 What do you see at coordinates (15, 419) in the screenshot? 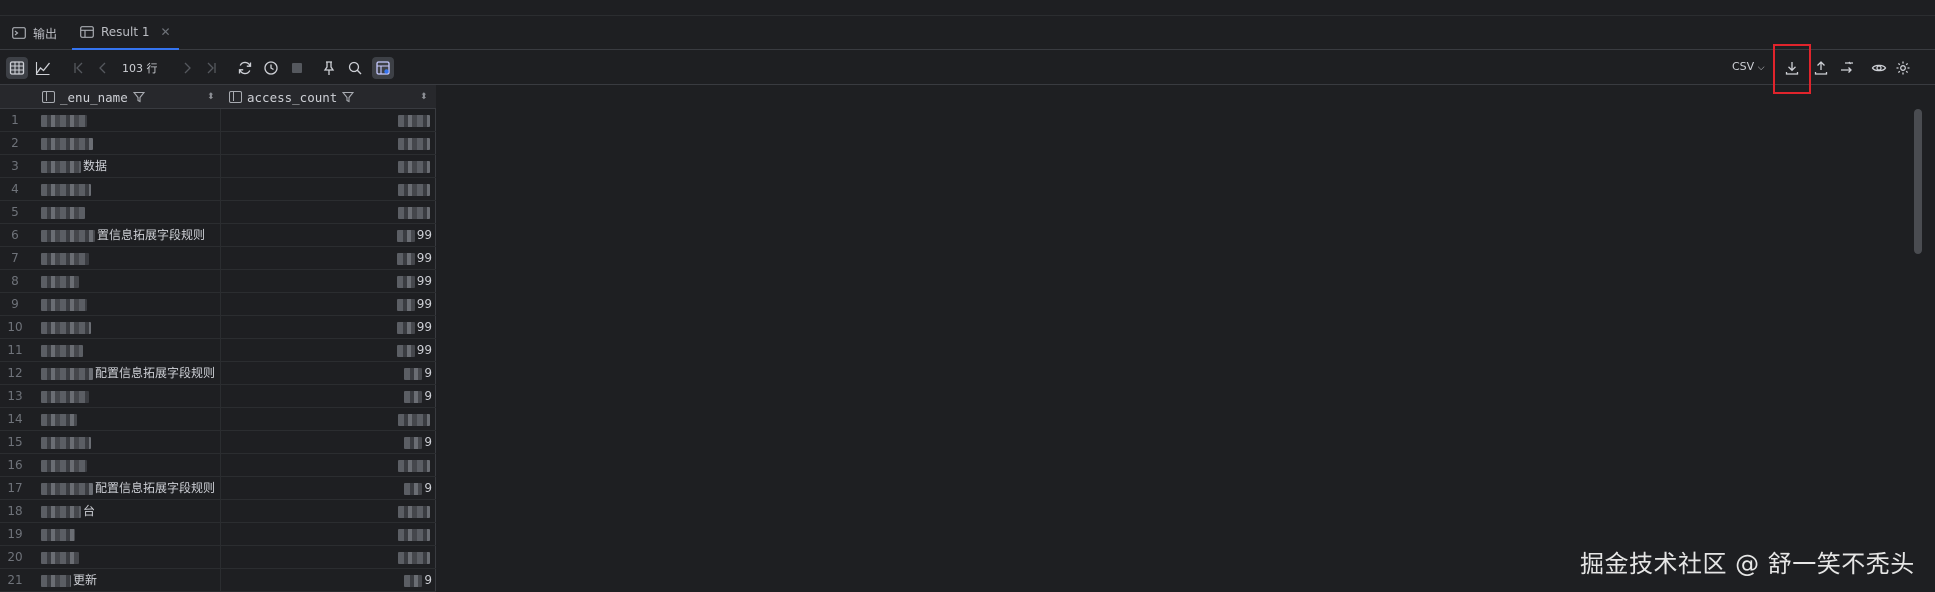
I see `row-number: 14` at bounding box center [15, 419].